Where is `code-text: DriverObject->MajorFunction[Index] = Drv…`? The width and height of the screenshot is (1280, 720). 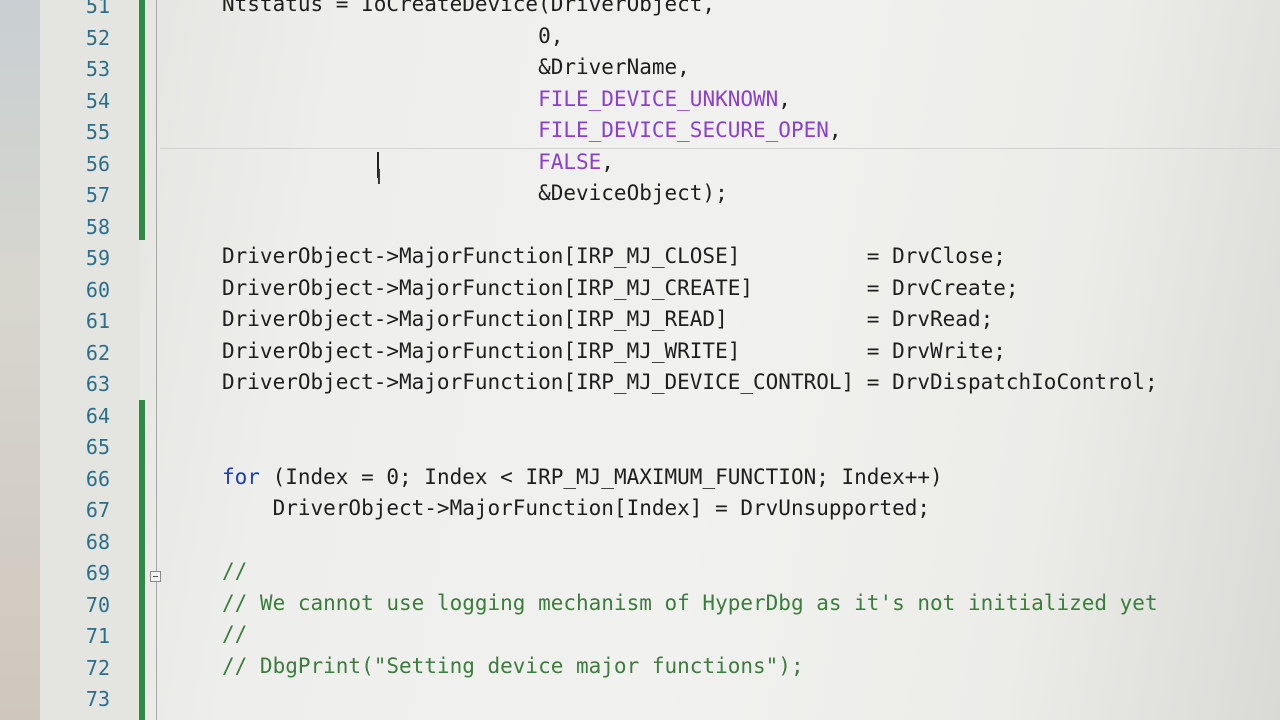
code-text: DriverObject->MajorFunction[Index] = Drv… is located at coordinates (576, 508).